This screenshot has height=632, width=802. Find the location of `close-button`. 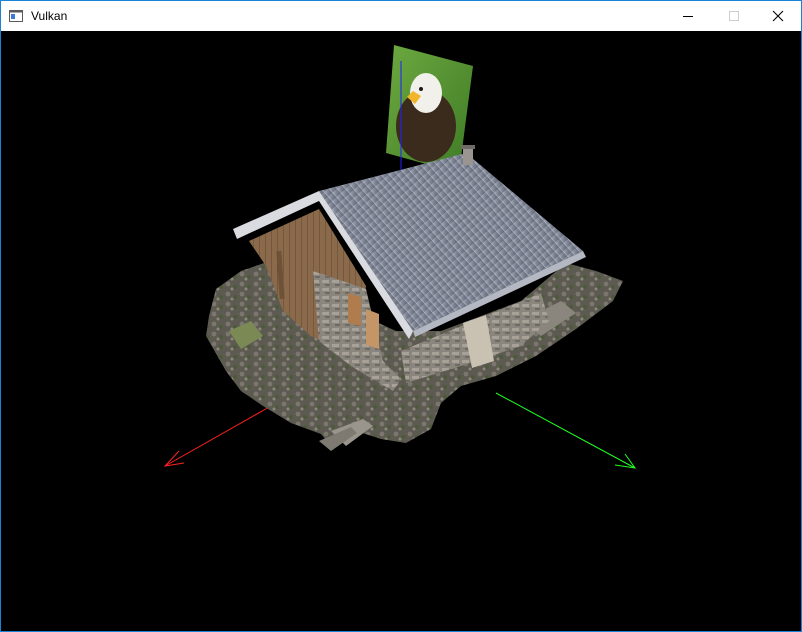

close-button is located at coordinates (778, 16).